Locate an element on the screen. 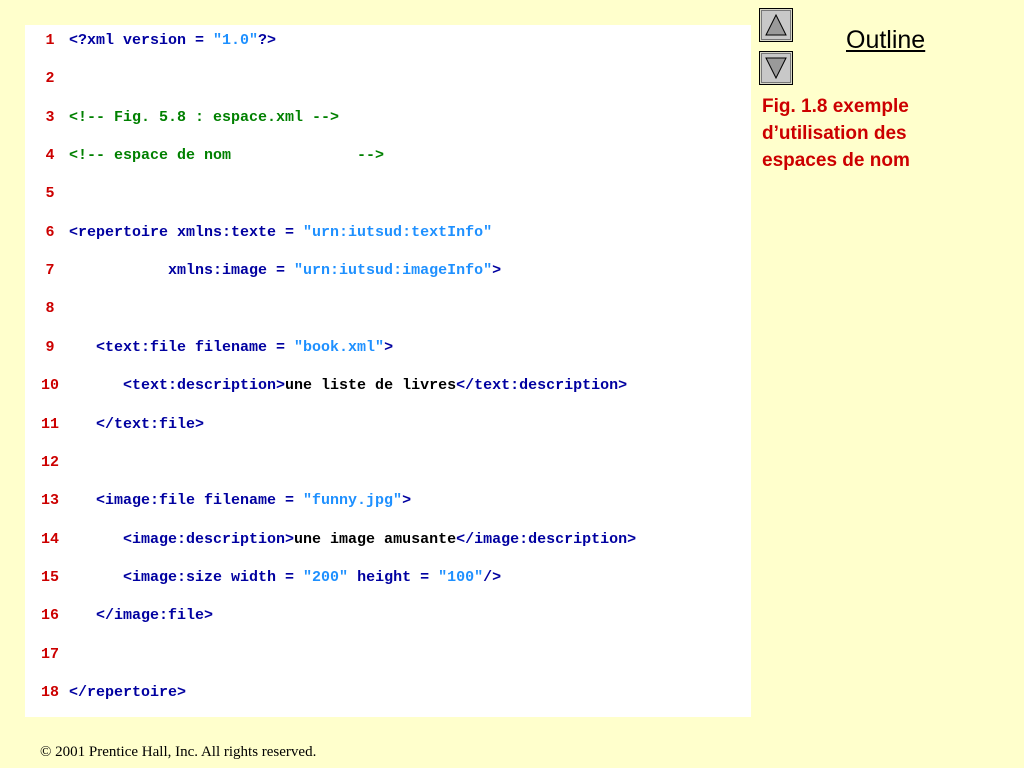 This screenshot has height=768, width=1024. line-number: 18 is located at coordinates (49, 692).